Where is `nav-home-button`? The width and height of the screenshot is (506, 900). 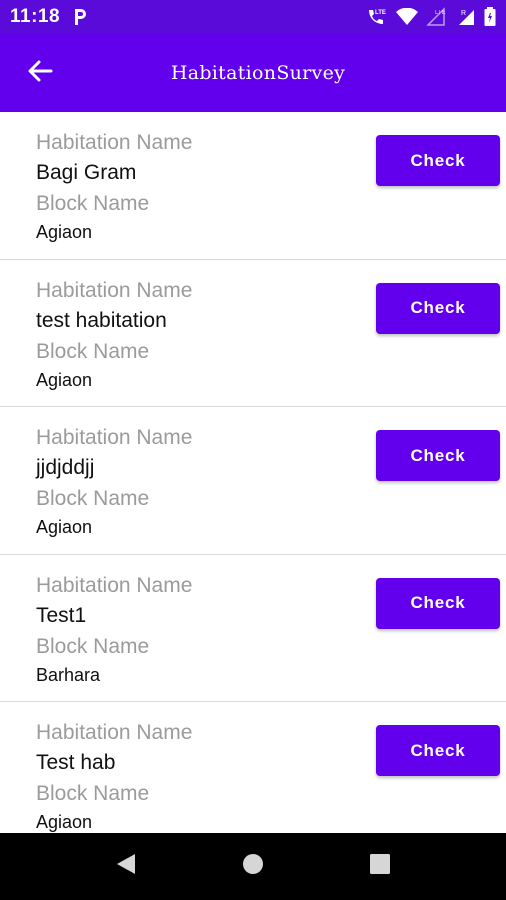
nav-home-button is located at coordinates (253, 866).